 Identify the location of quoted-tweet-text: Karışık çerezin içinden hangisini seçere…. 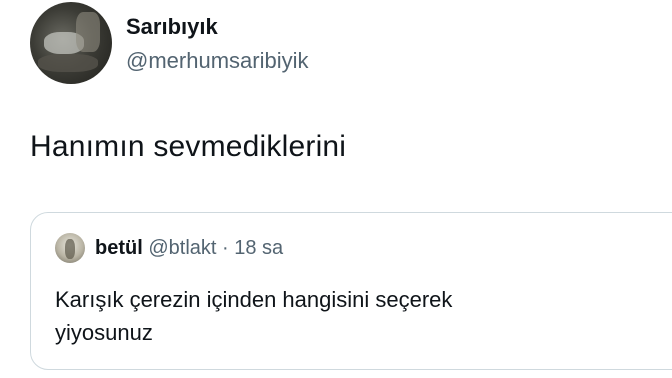
(335, 316).